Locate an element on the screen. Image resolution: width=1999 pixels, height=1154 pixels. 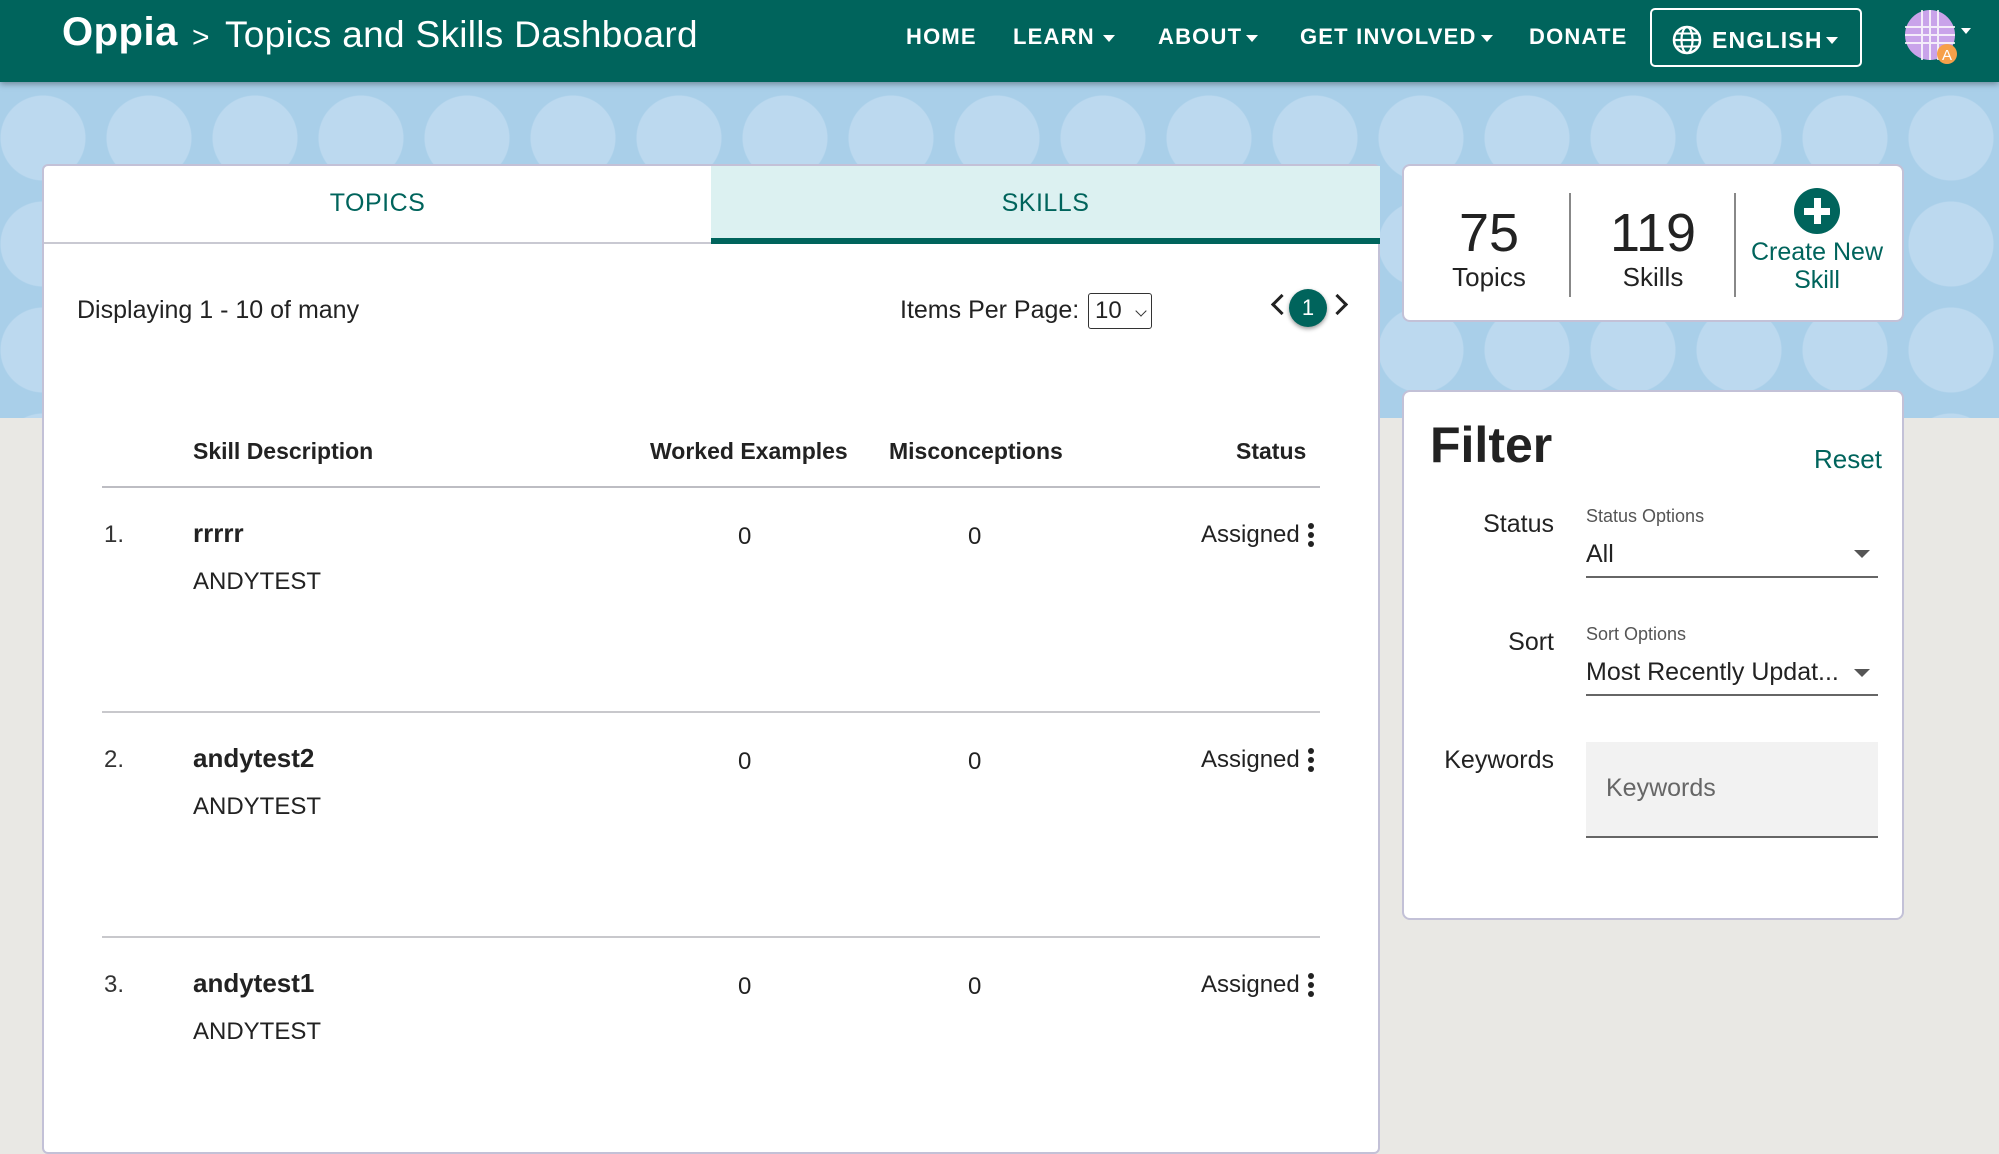
nav-get-involved: GET INVOLVED is located at coordinates (1396, 37).